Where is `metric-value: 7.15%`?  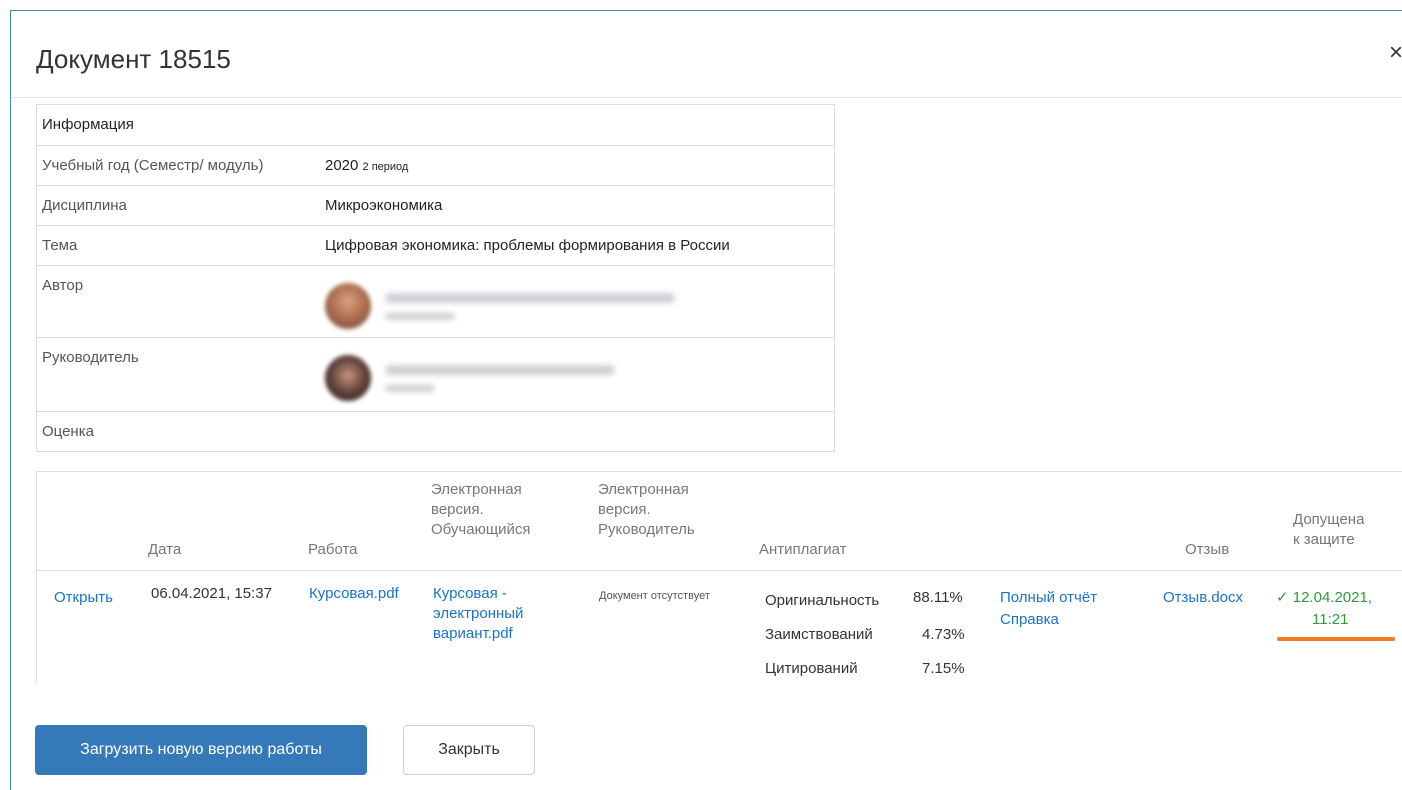 metric-value: 7.15% is located at coordinates (943, 668).